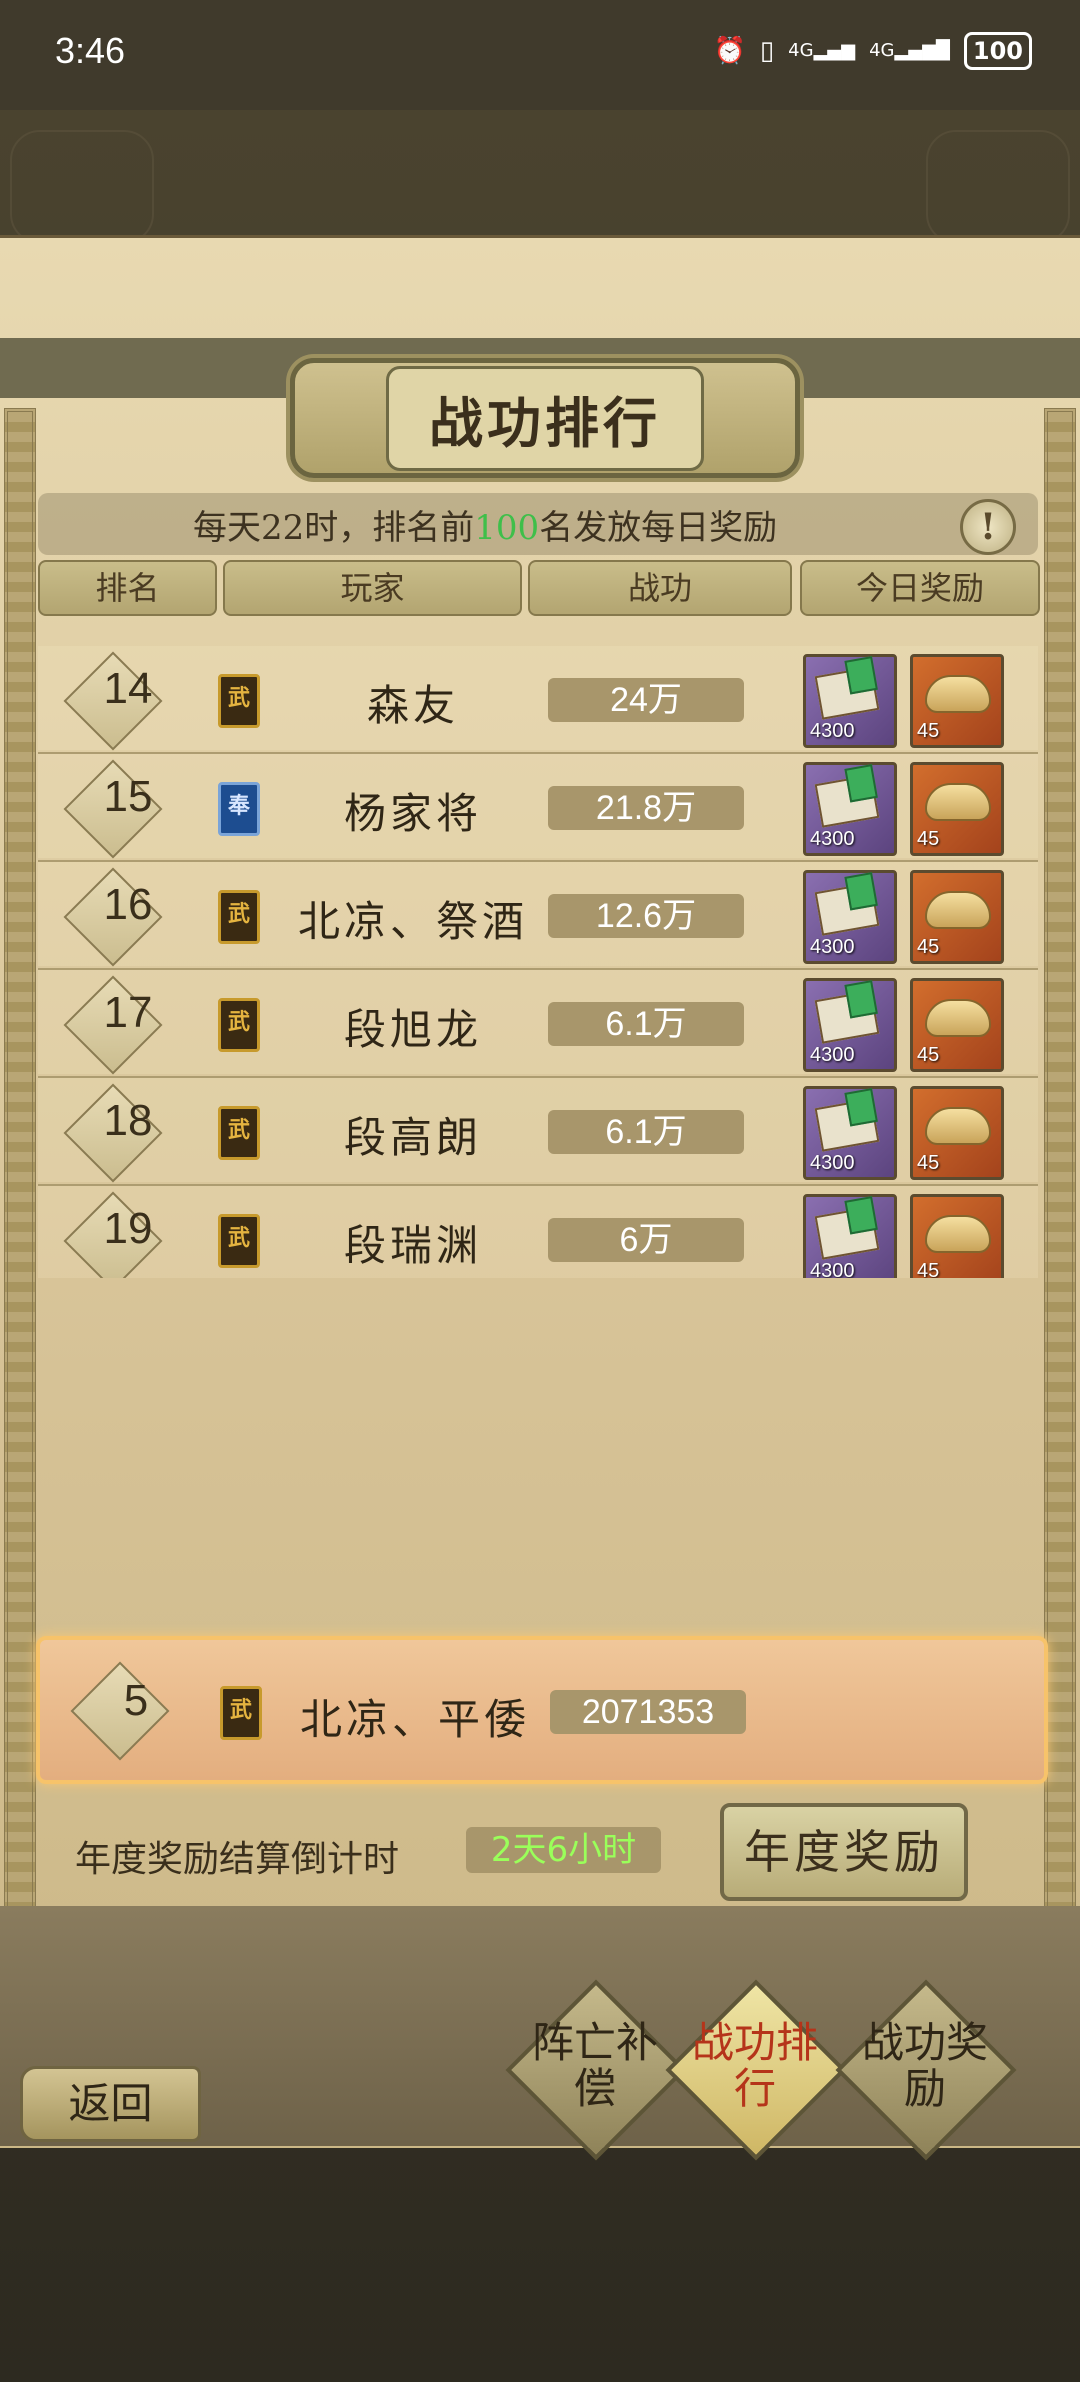 The width and height of the screenshot is (1080, 2382). I want to click on page-title: 战功排行, so click(545, 418).